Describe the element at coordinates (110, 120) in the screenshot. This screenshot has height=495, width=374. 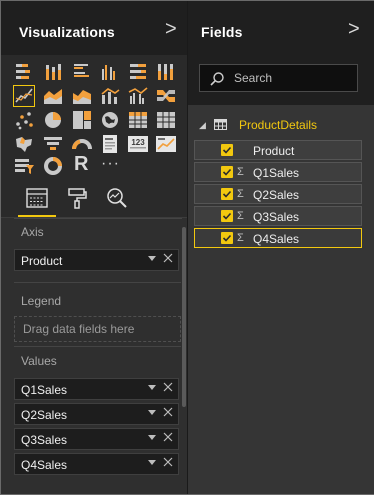
I see `map-icon` at that location.